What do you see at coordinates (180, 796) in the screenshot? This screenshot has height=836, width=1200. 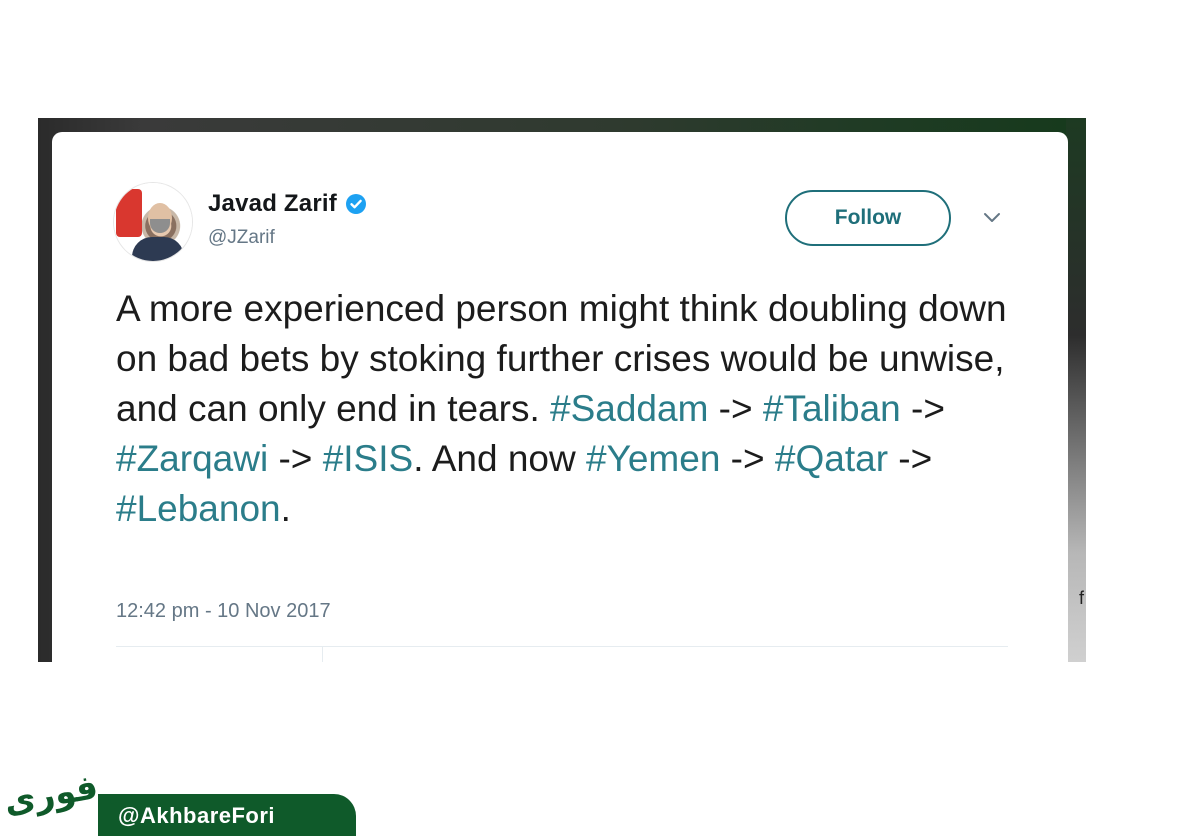 I see `watermark: خبر فوری @AkhbareFori` at bounding box center [180, 796].